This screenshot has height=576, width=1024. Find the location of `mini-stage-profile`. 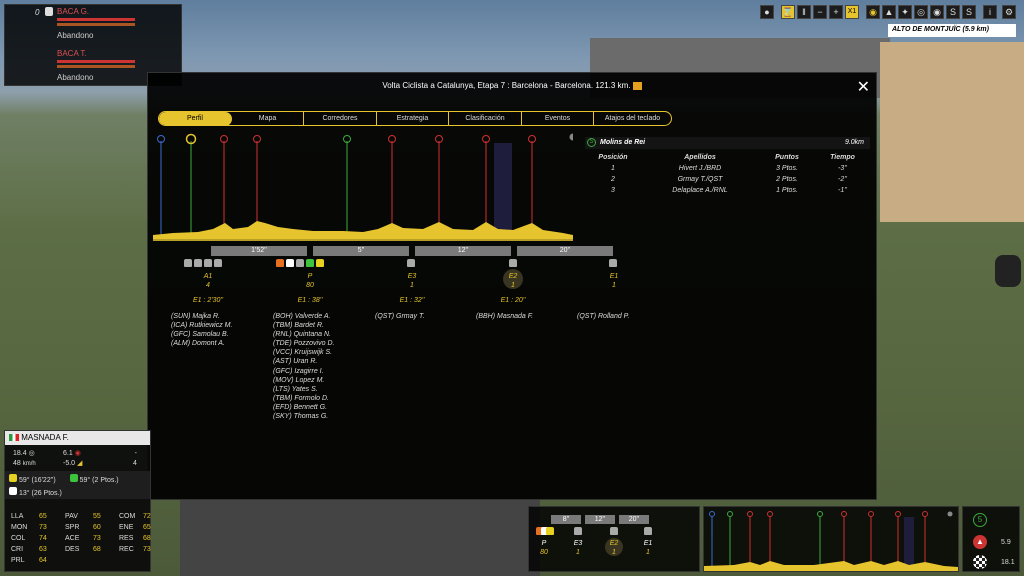

mini-stage-profile is located at coordinates (831, 541).